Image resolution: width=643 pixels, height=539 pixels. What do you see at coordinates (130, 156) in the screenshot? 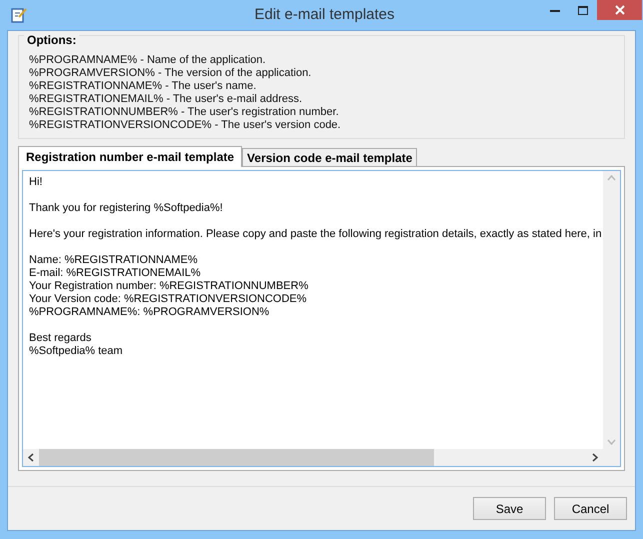
I see `tab: Registration number e-mail template` at bounding box center [130, 156].